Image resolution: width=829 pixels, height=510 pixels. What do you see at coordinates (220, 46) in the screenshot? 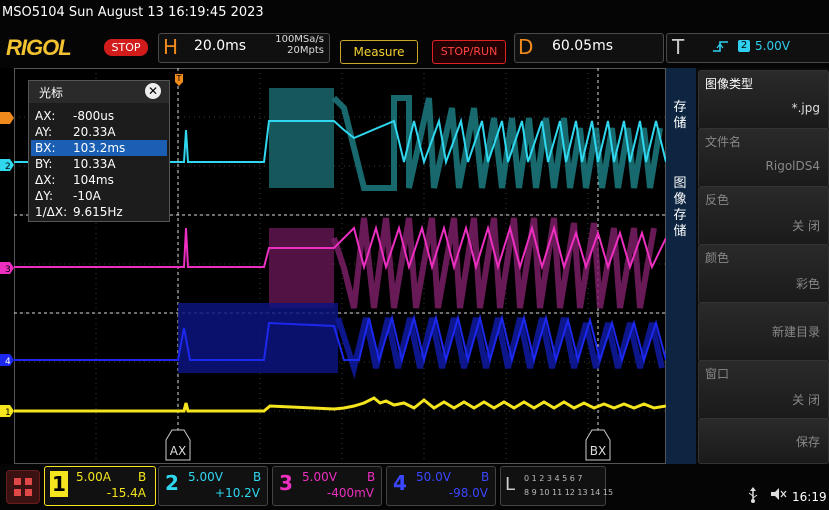
I see `timebase-value: 20.0ms` at bounding box center [220, 46].